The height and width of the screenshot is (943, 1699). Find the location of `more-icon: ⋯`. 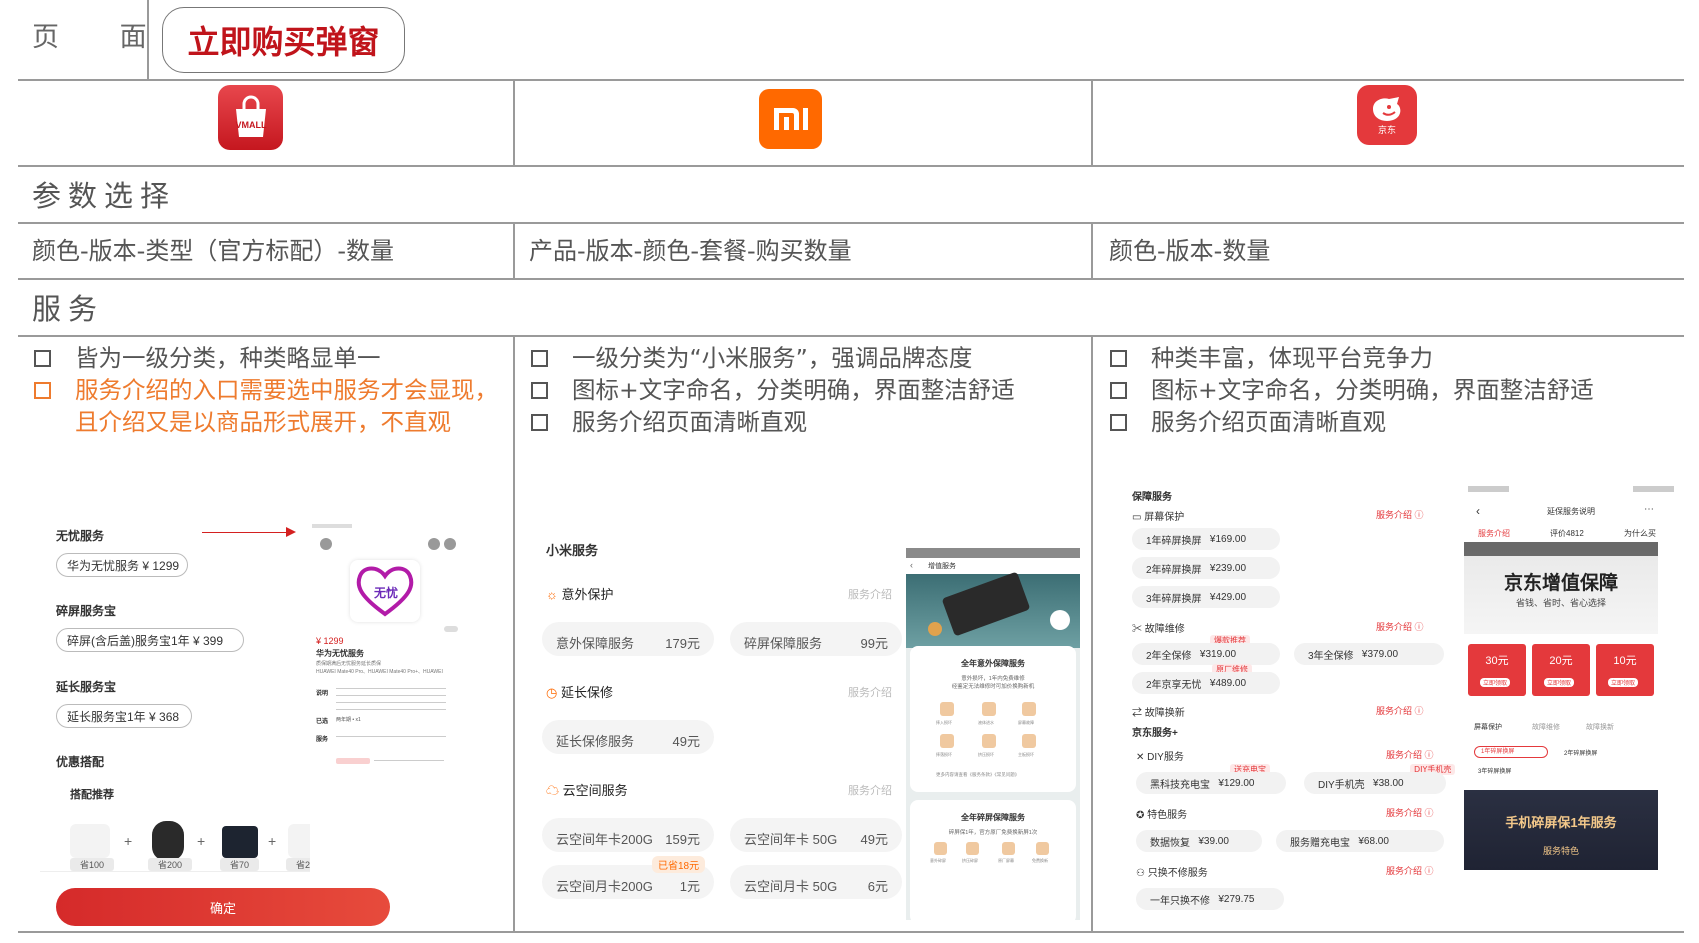

more-icon: ⋯ is located at coordinates (1649, 509).